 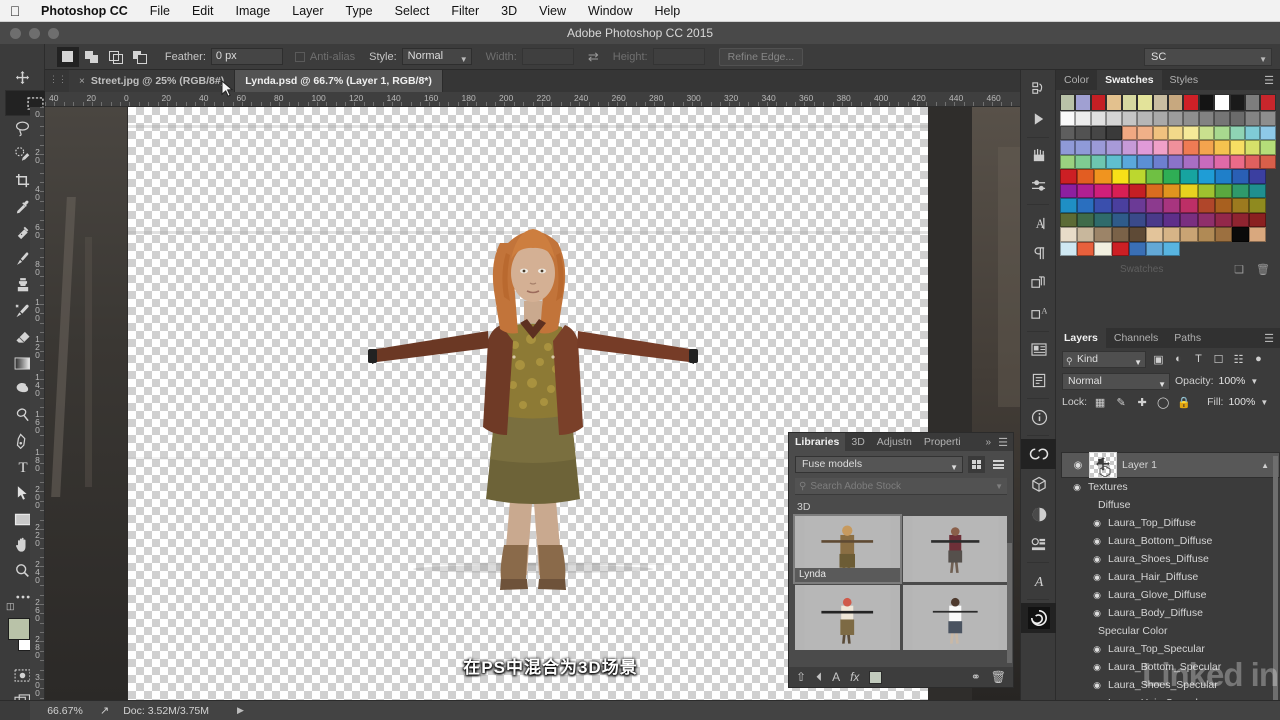 What do you see at coordinates (1258, 359) in the screenshot?
I see `filter-toggle-icon: ●` at bounding box center [1258, 359].